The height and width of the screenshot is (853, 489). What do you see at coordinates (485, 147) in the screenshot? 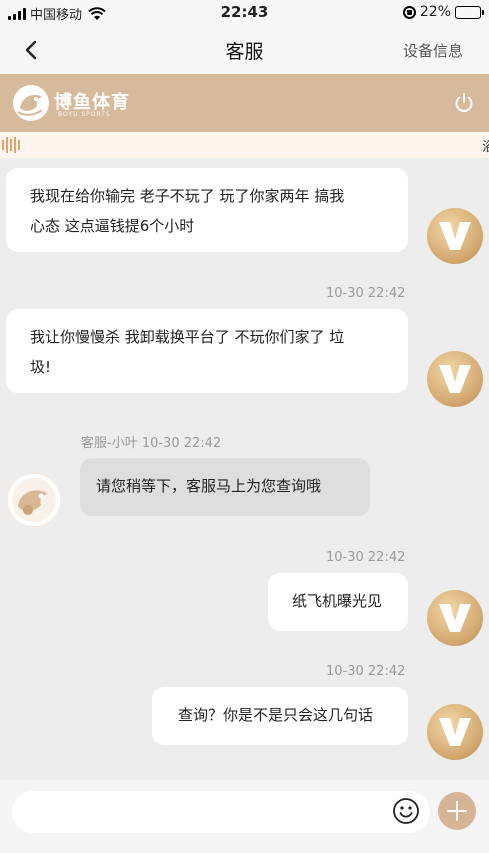
I see `marquee-text: 浴` at bounding box center [485, 147].